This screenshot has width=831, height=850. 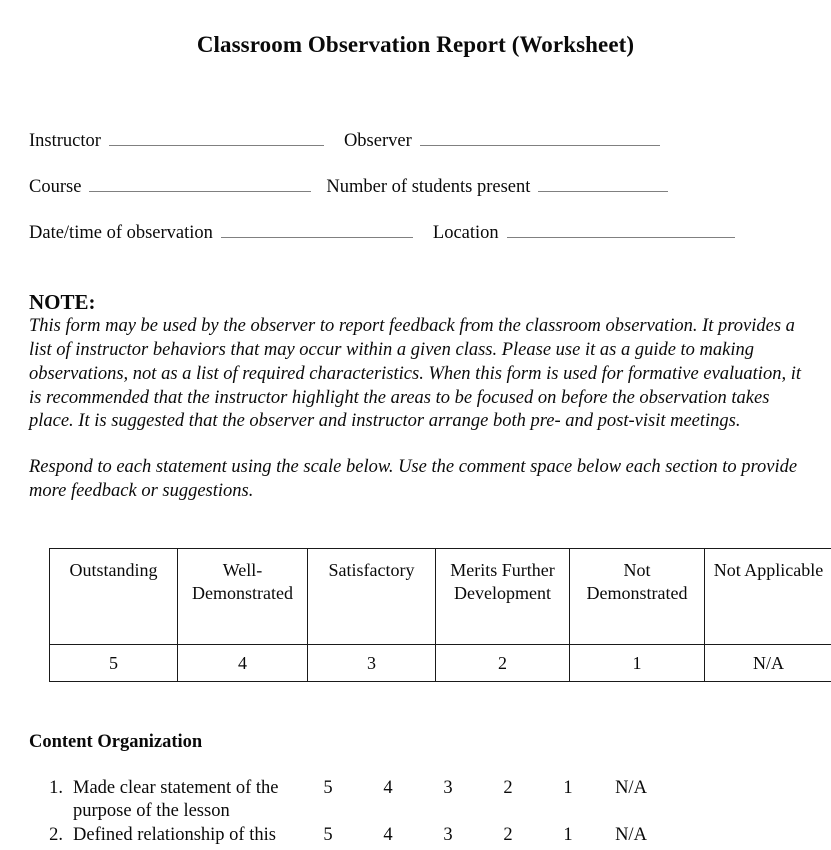 I want to click on form-row-course: Course Number of students present, so click(x=416, y=199).